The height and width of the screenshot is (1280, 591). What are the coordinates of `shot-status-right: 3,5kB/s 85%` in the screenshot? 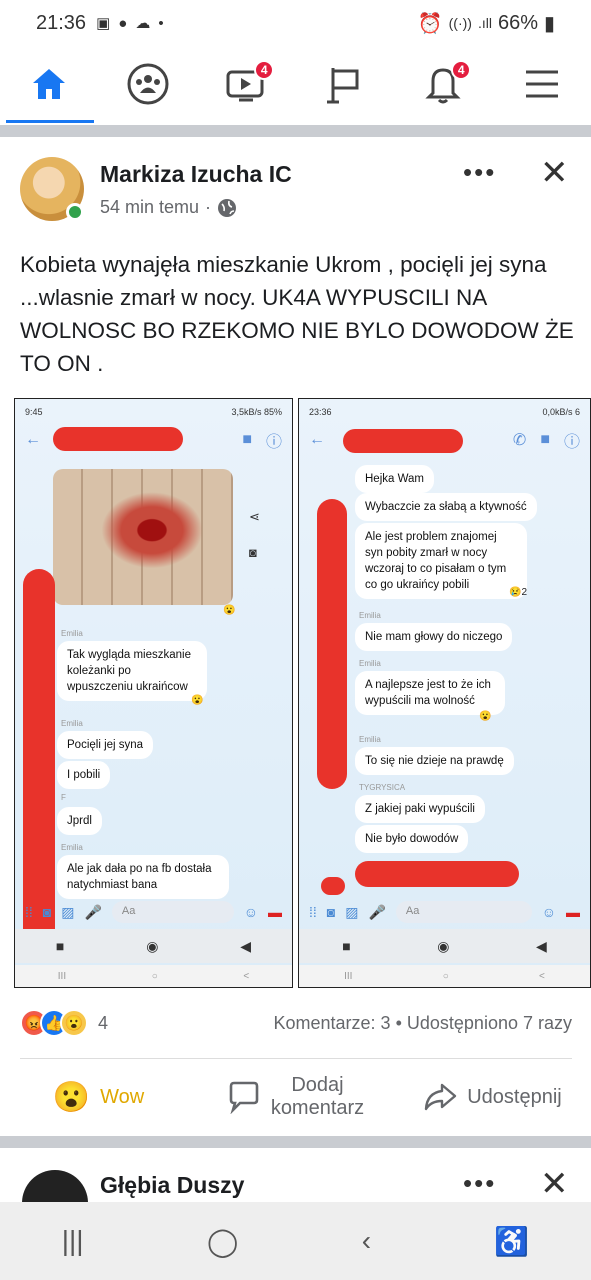 It's located at (256, 412).